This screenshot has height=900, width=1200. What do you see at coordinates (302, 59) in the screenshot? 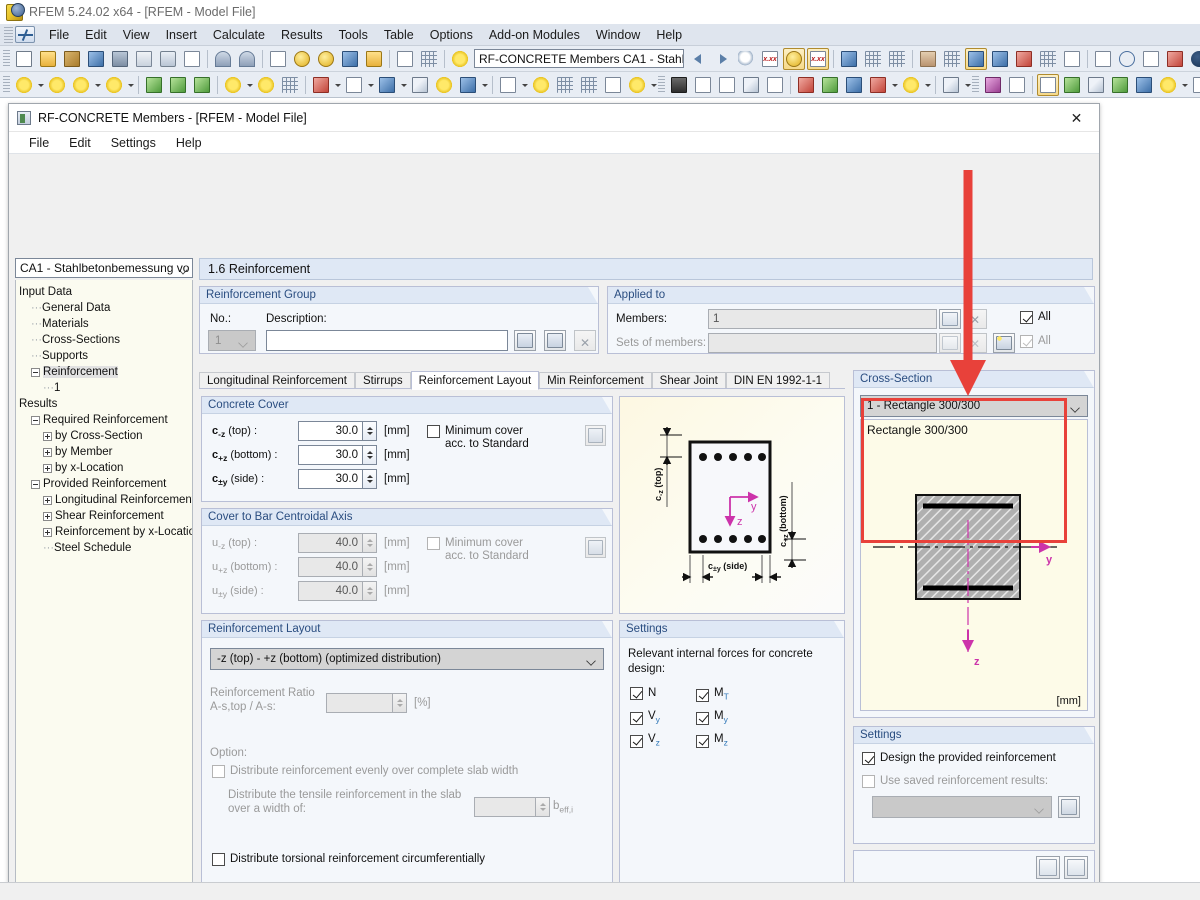
I see `rotate-view-icon` at bounding box center [302, 59].